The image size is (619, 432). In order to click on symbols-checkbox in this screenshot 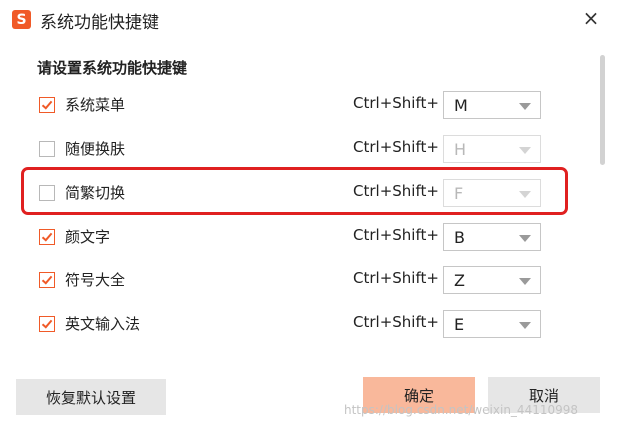, I will do `click(47, 280)`.